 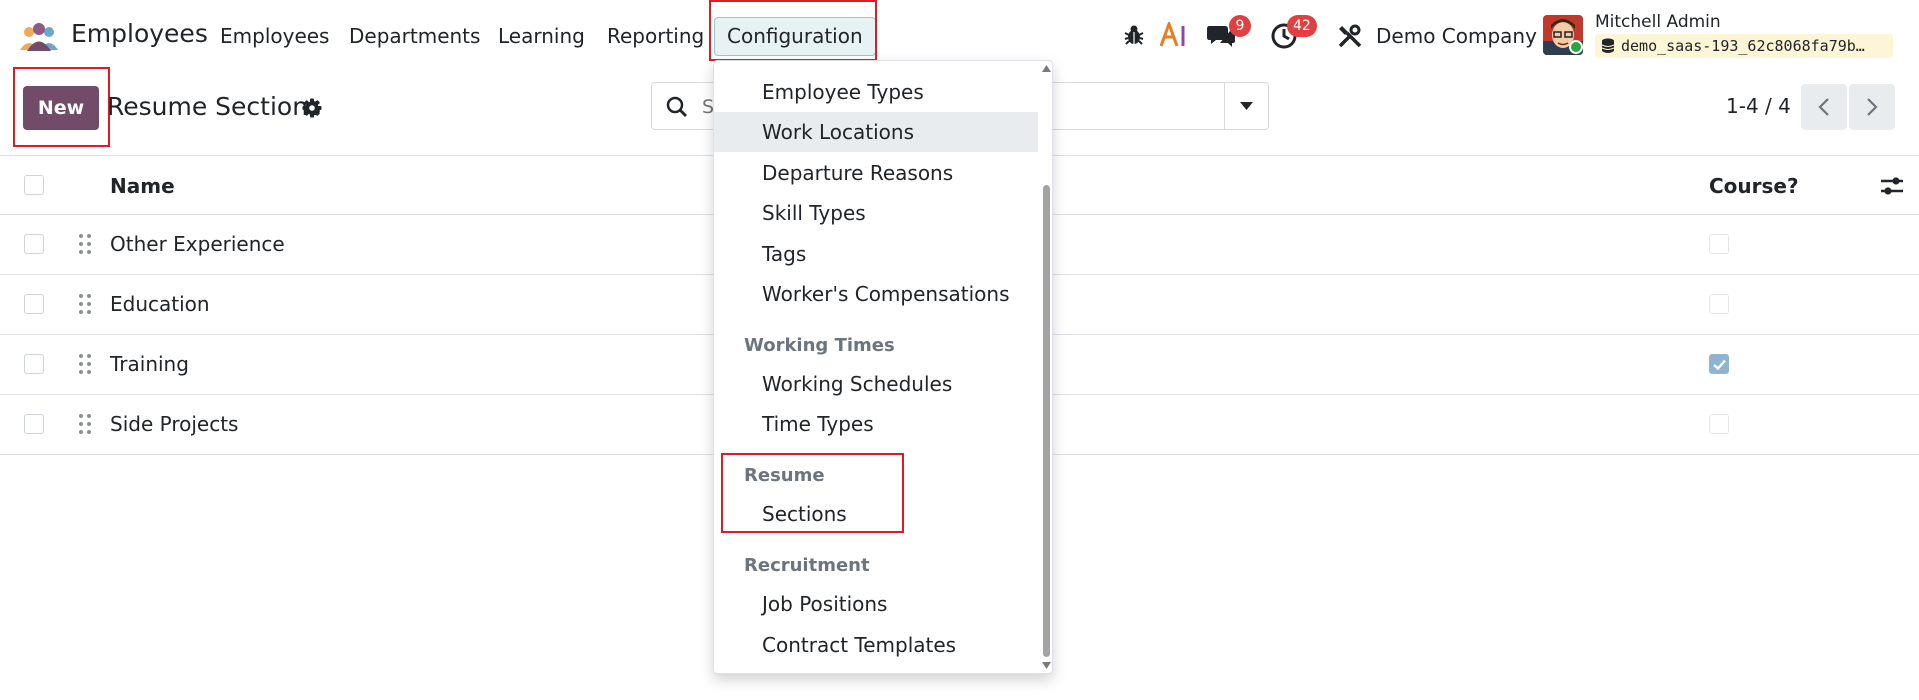 I want to click on employees-app-icon, so click(x=39, y=36).